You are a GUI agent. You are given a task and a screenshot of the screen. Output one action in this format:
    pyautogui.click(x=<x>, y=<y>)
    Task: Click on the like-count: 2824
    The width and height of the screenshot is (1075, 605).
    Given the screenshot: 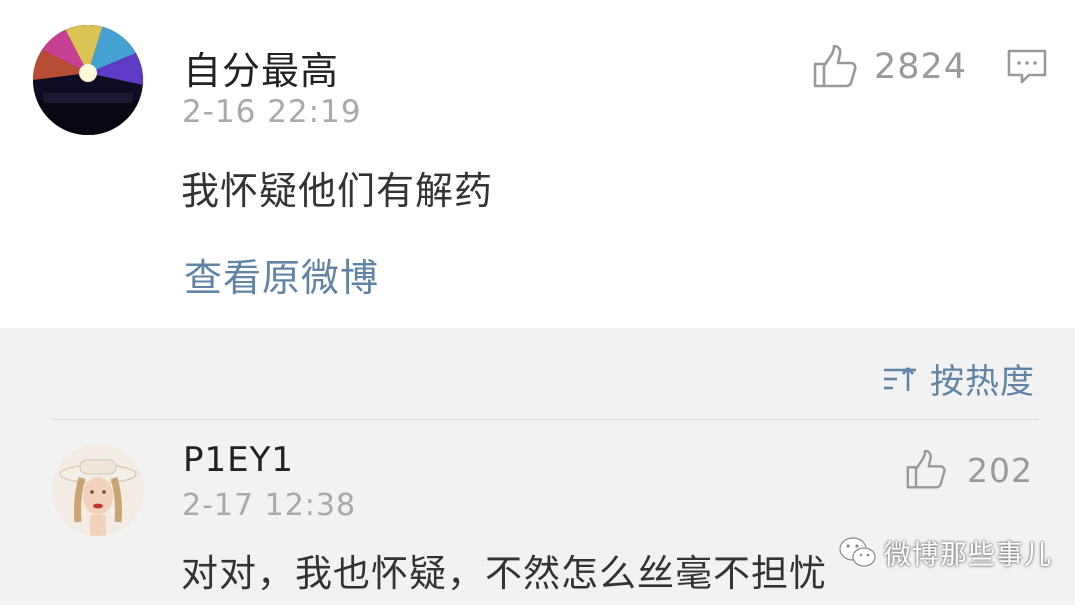 What is the action you would take?
    pyautogui.click(x=921, y=67)
    